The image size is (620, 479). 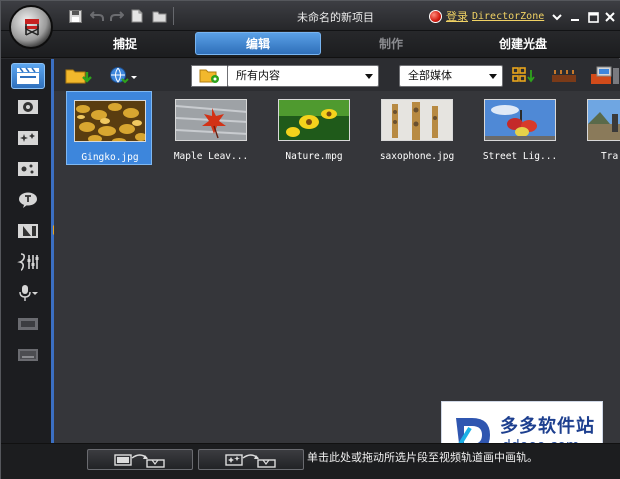 I want to click on particle-icon, so click(x=28, y=169).